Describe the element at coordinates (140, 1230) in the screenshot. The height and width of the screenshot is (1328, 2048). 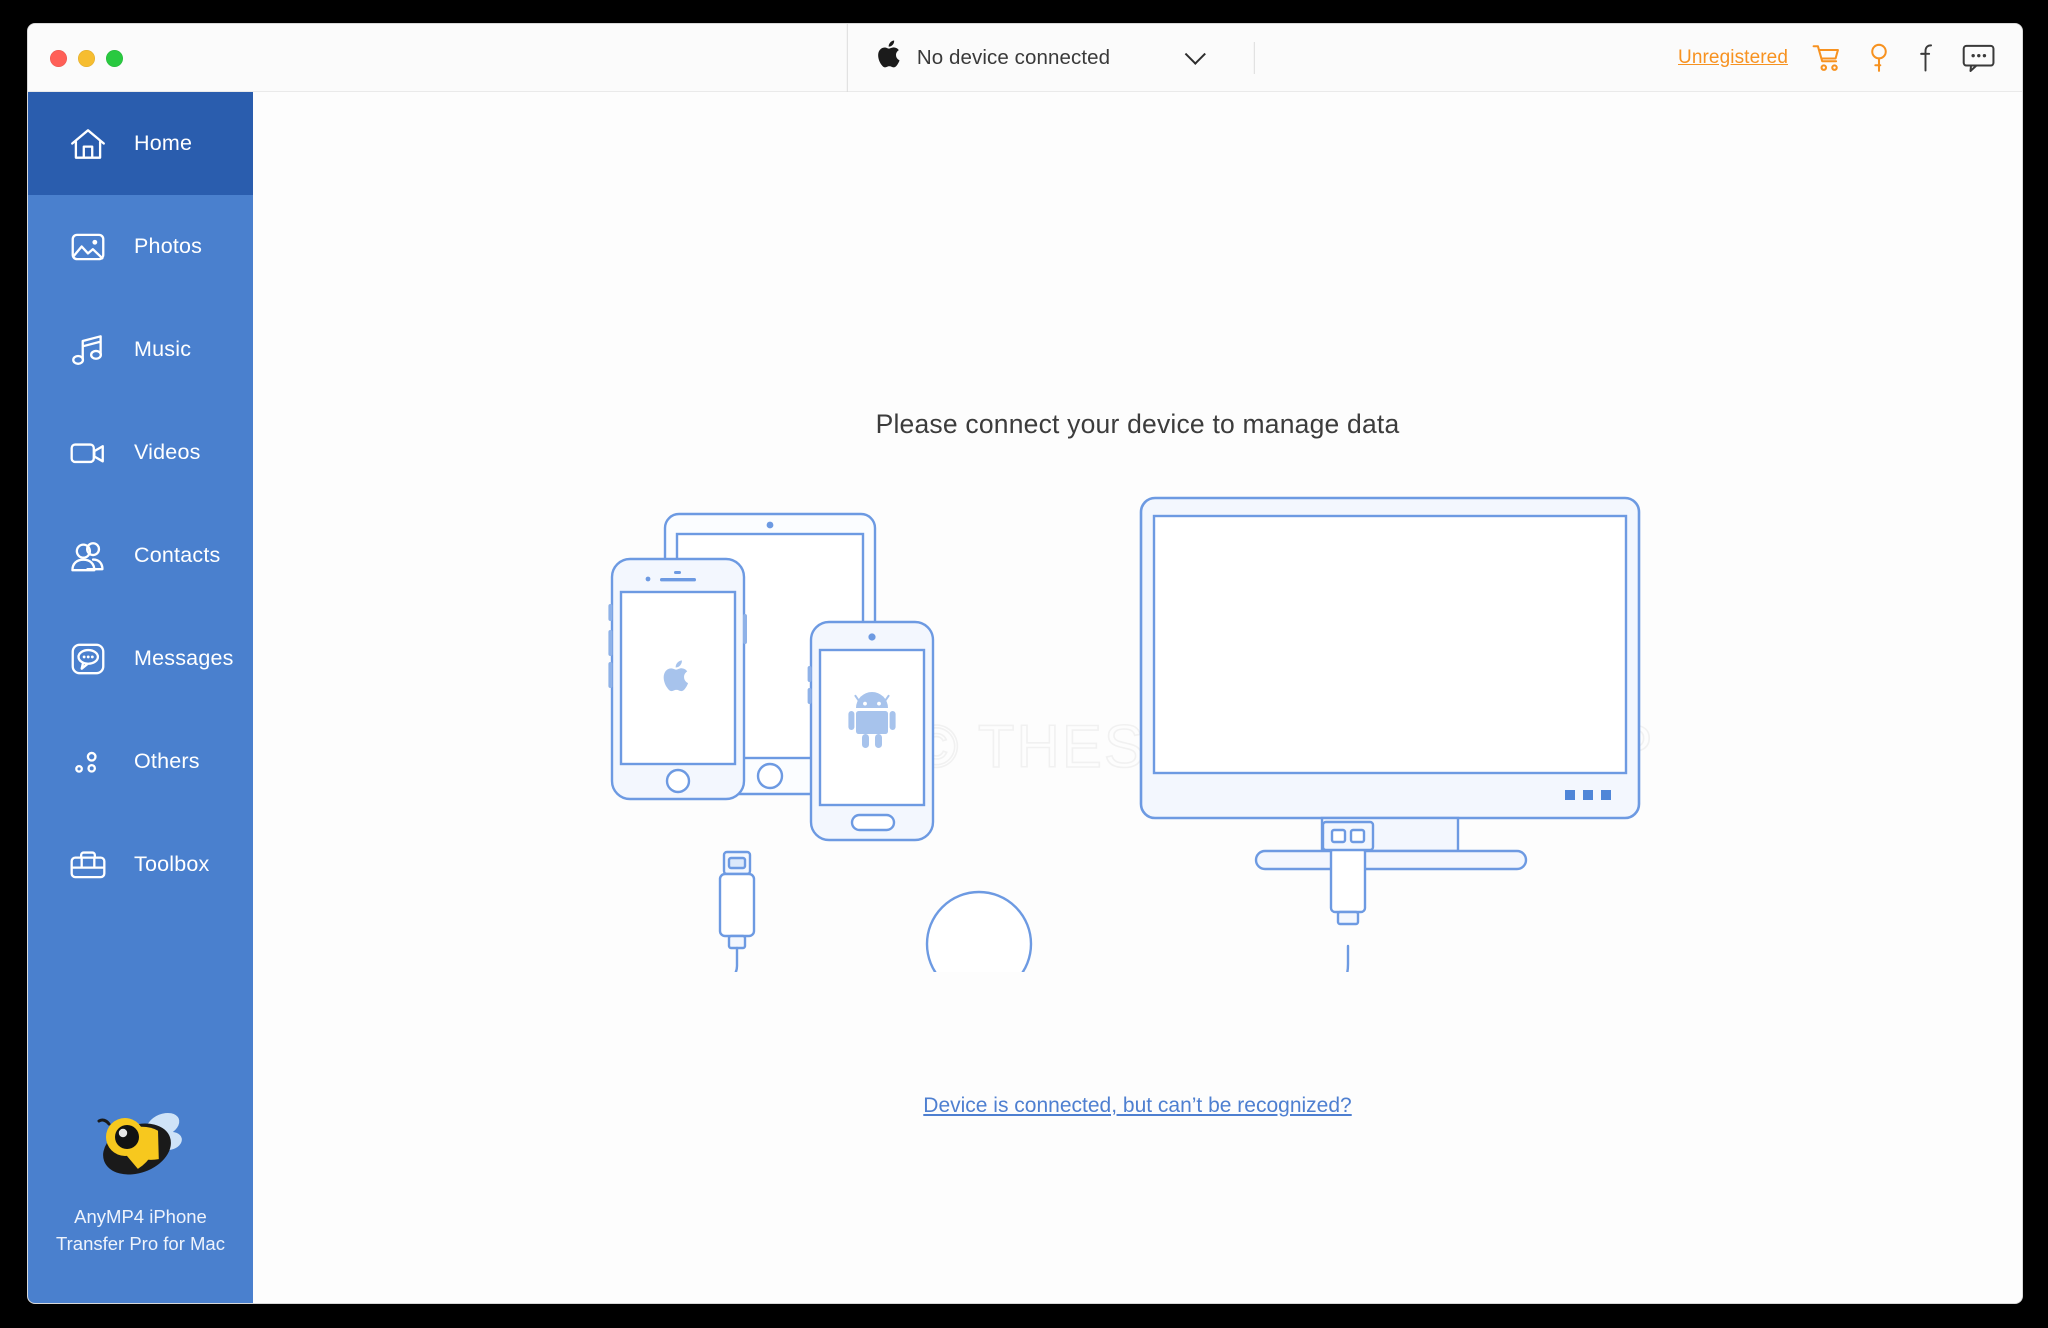
I see `brand-name-label: AnyMP4 iPhone Transfer Pro for Mac` at that location.